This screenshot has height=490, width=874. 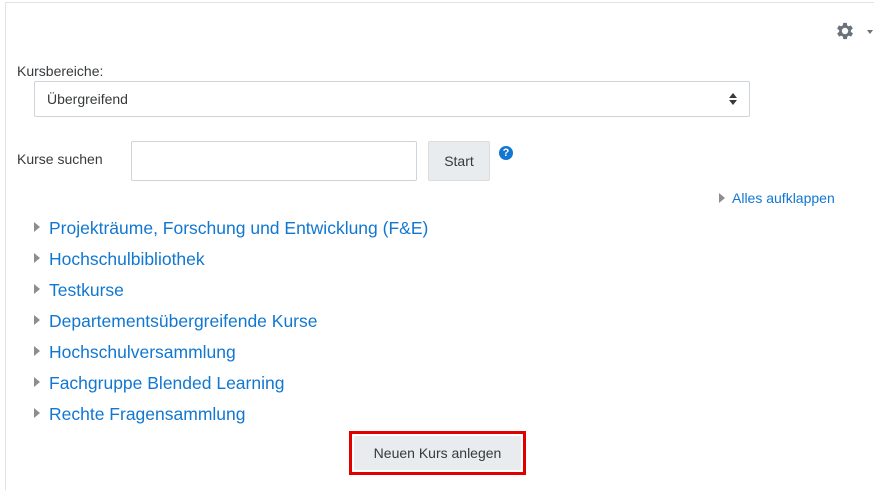 I want to click on category-item: Fachgruppe Blended Learning, so click(x=231, y=387).